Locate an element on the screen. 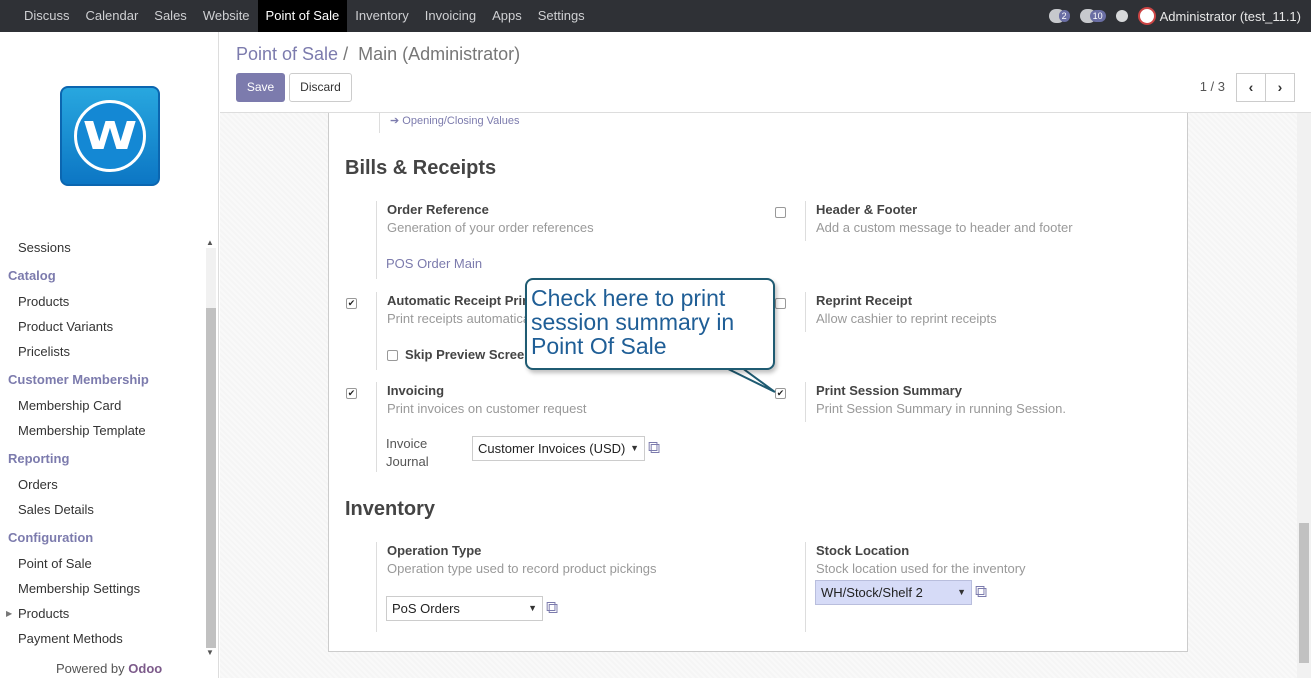  content-scrollbar is located at coordinates (1304, 395).